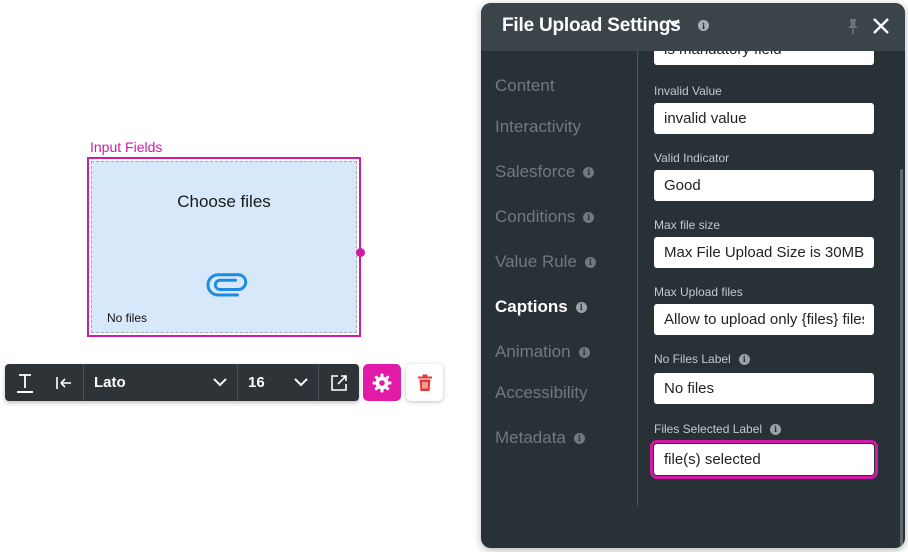  I want to click on open-external-button, so click(339, 382).